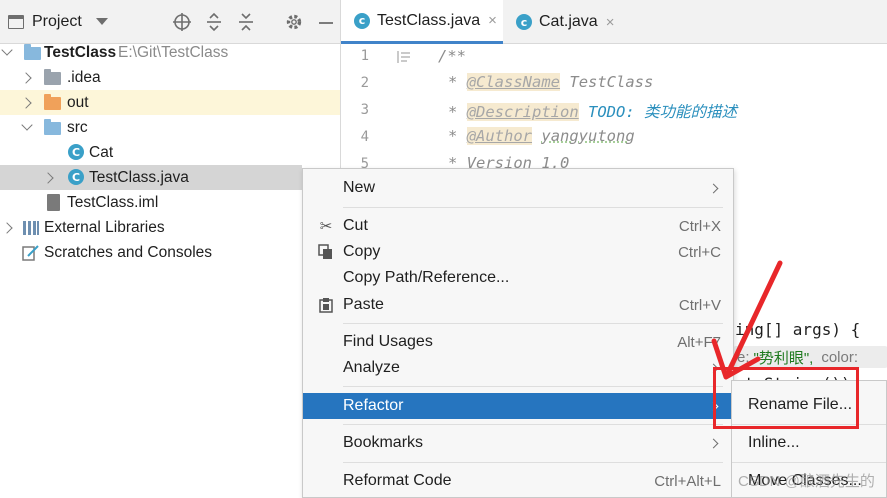  I want to click on project-window-icon, so click(16, 21).